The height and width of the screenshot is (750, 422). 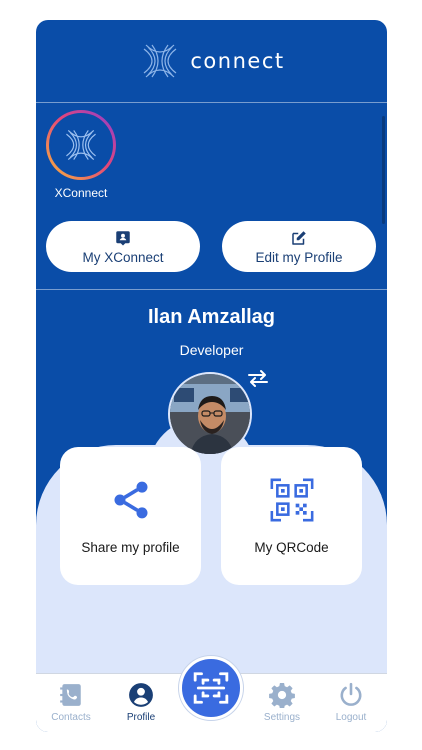 What do you see at coordinates (383, 170) in the screenshot?
I see `scrollbar` at bounding box center [383, 170].